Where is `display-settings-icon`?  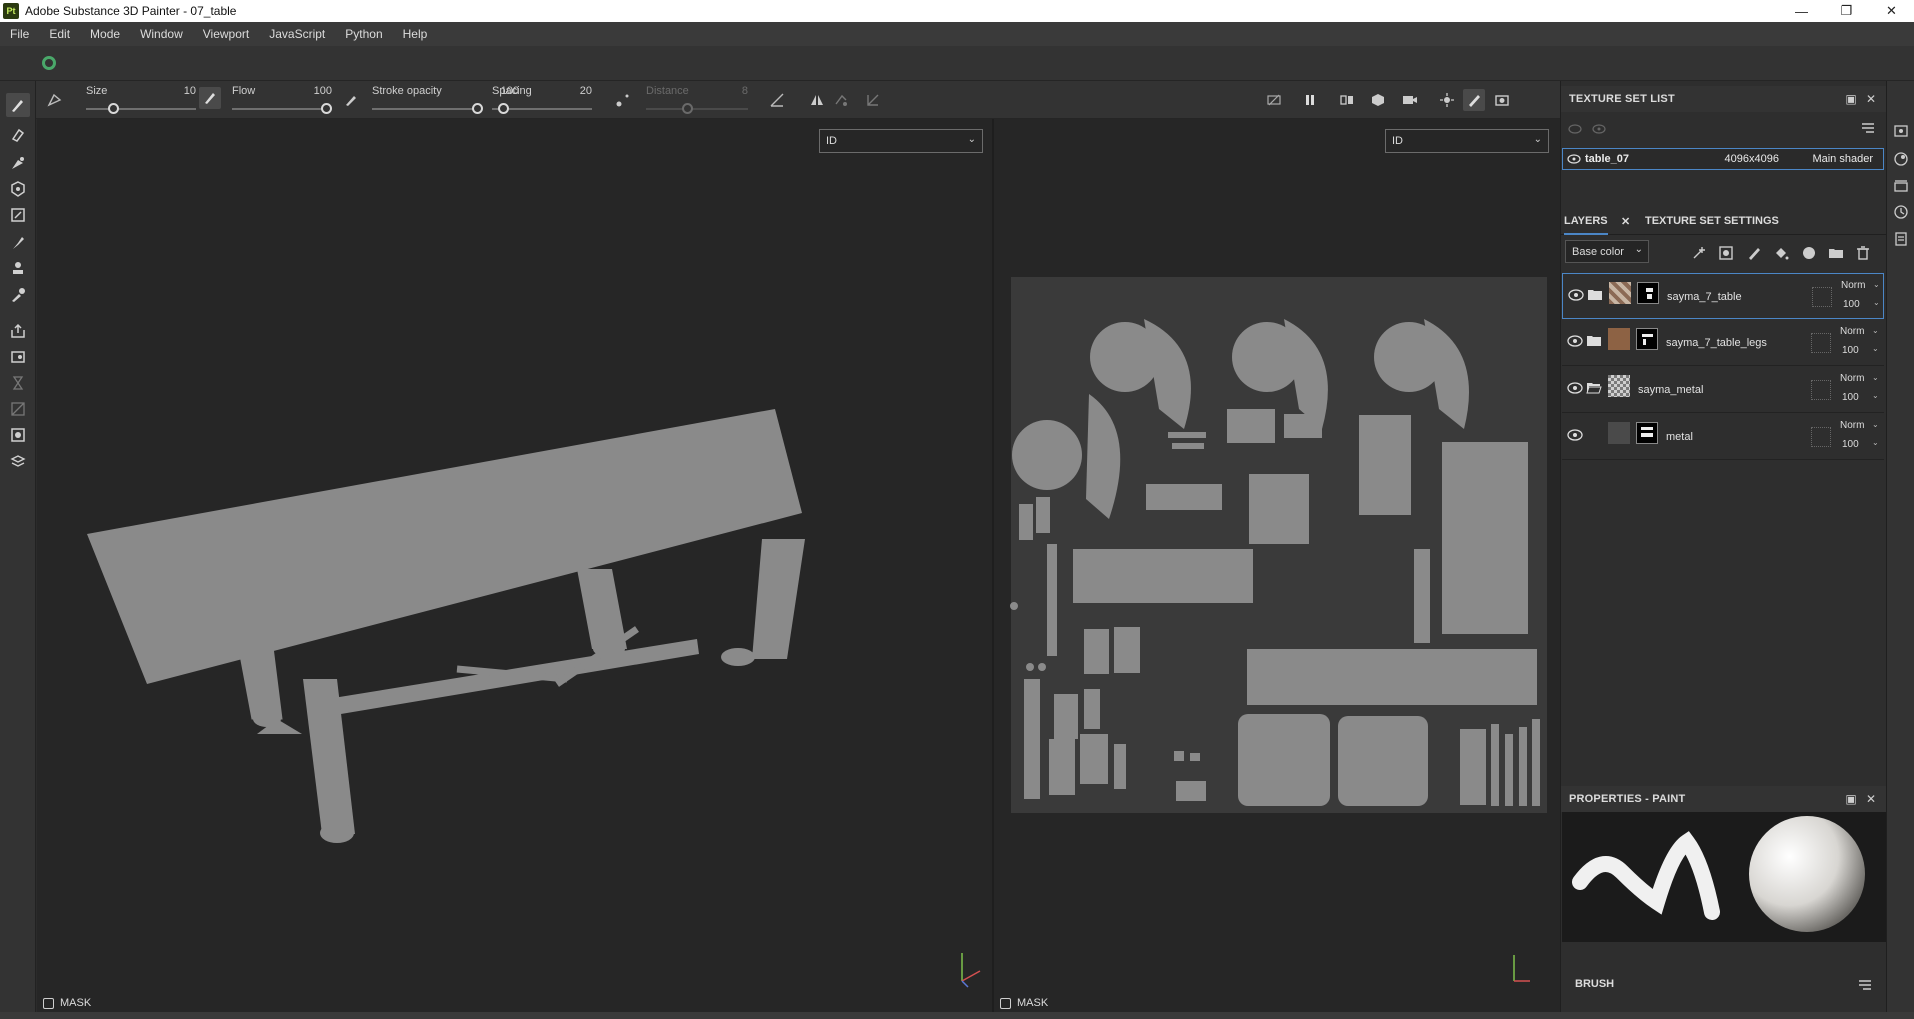 display-settings-icon is located at coordinates (1901, 131).